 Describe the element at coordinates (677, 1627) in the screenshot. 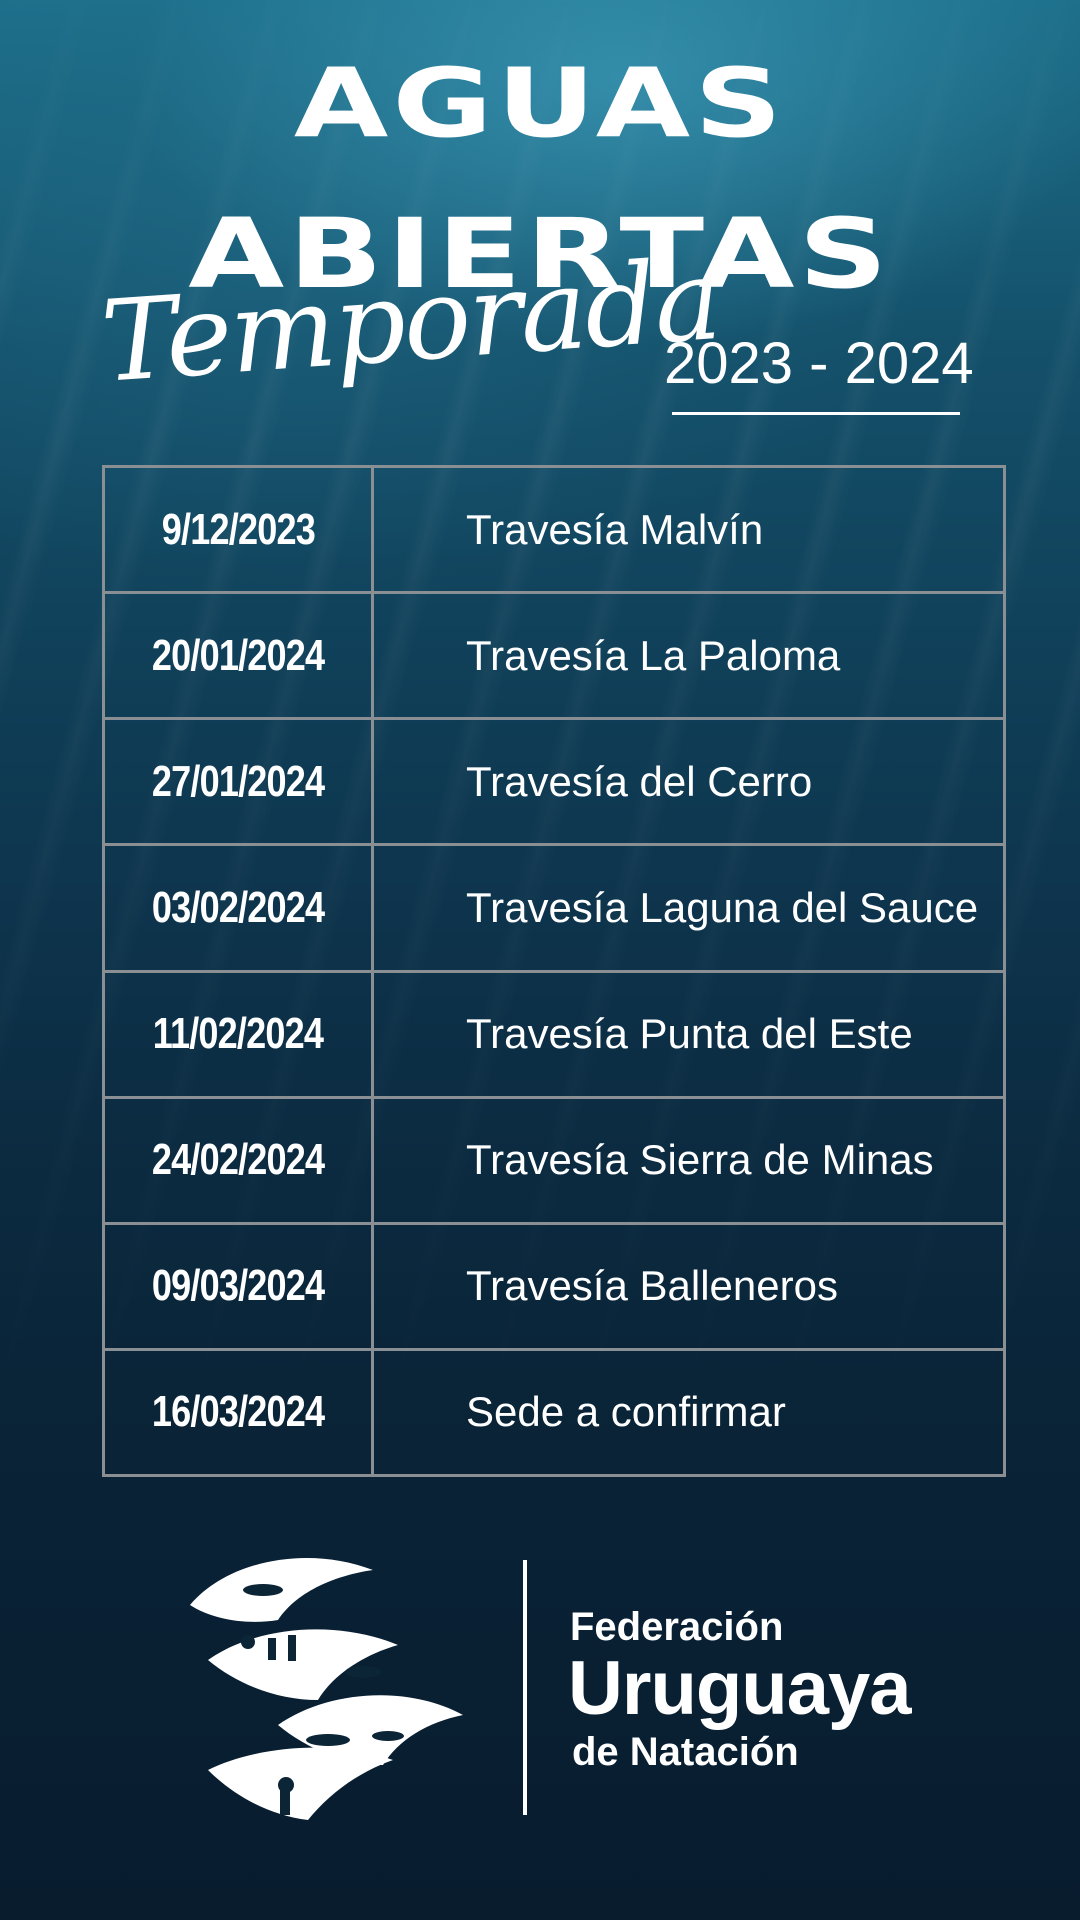

I see `org-name-line1: Federación` at that location.